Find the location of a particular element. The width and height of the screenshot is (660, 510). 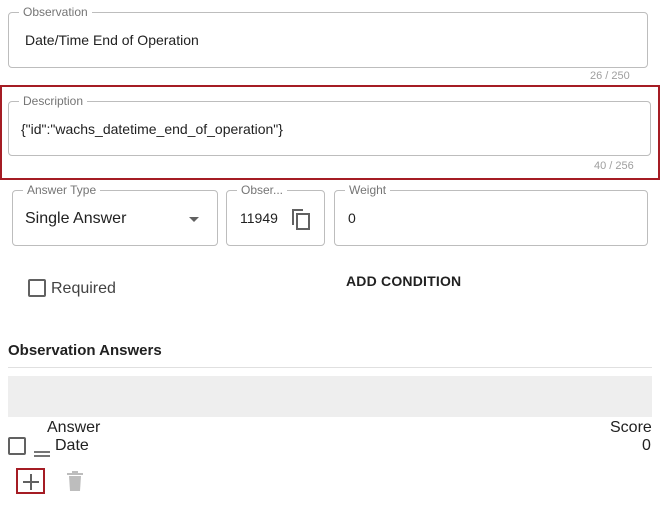

drag-handle-icon is located at coordinates (42, 454).